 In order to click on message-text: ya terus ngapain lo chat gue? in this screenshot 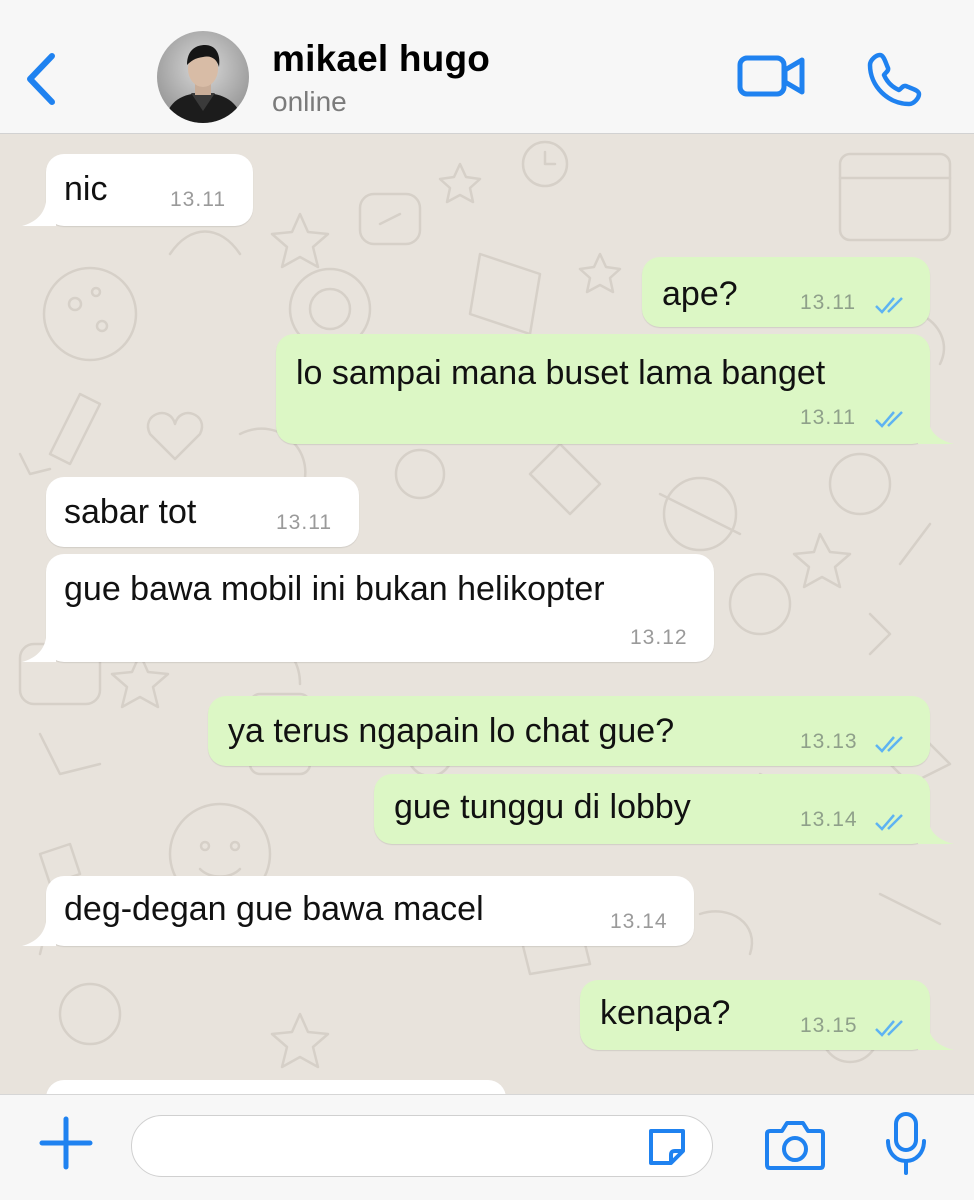, I will do `click(451, 731)`.